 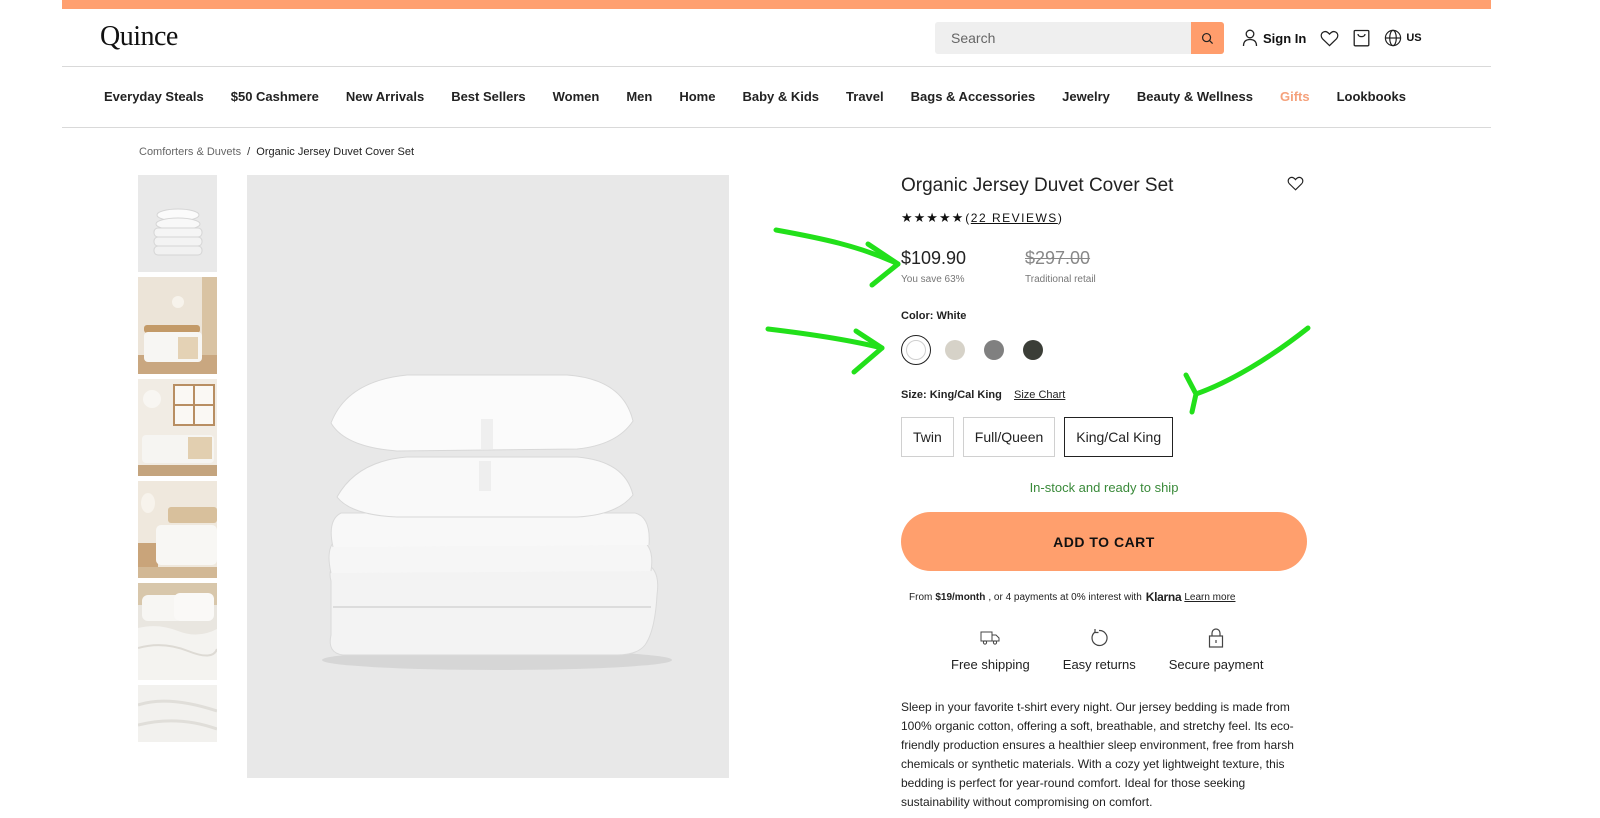 I want to click on klarna-learn-more-link: Learn more, so click(x=1209, y=597).